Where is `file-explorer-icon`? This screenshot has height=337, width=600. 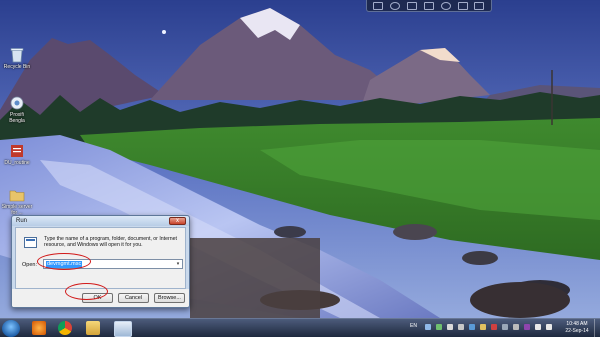 file-explorer-icon is located at coordinates (93, 328).